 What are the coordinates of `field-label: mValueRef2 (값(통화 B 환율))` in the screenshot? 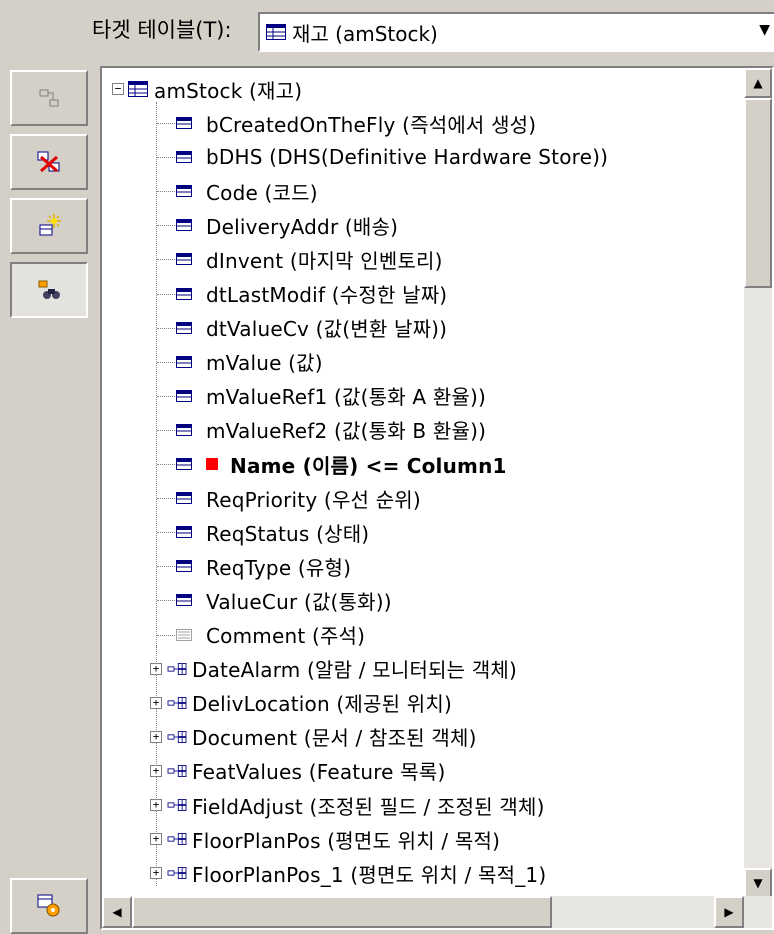 It's located at (346, 431).